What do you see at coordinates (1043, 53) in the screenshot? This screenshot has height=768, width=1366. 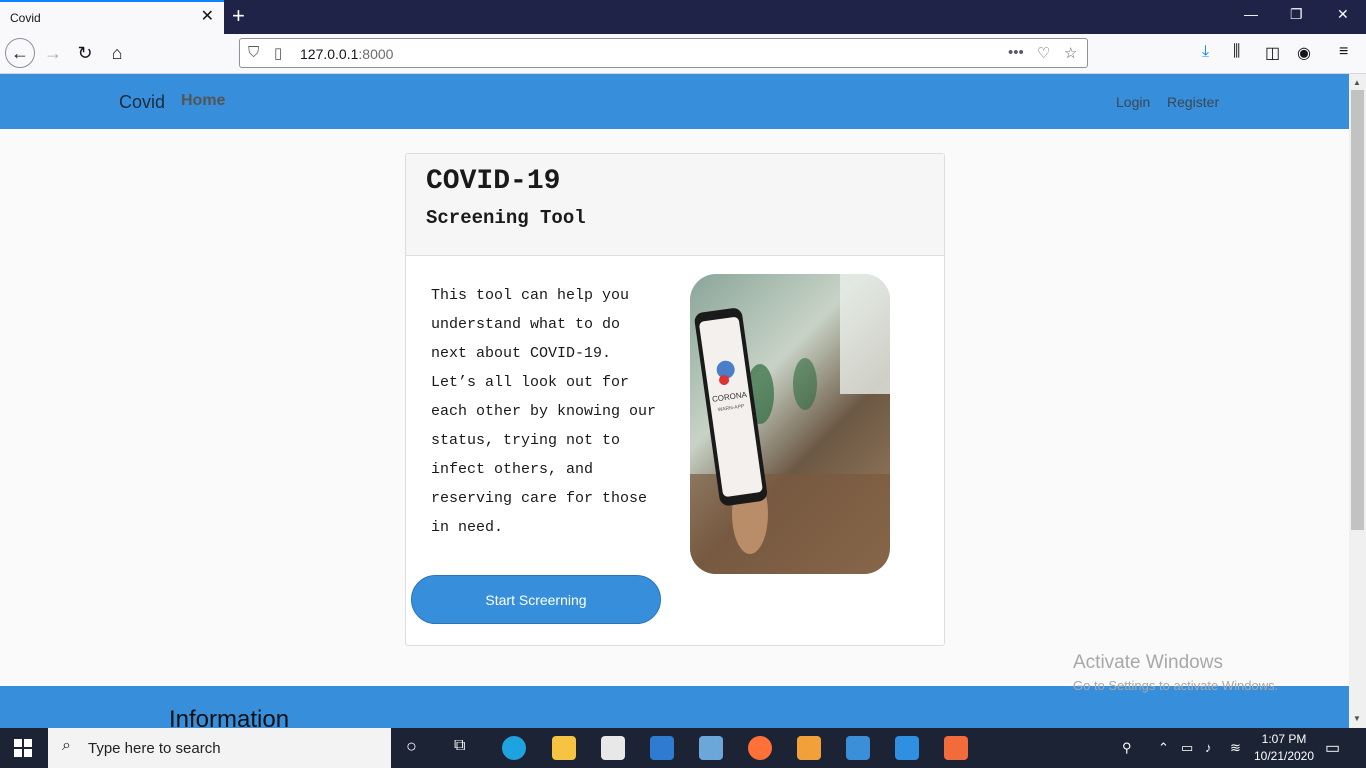 I see `pocket-icon: ♡` at bounding box center [1043, 53].